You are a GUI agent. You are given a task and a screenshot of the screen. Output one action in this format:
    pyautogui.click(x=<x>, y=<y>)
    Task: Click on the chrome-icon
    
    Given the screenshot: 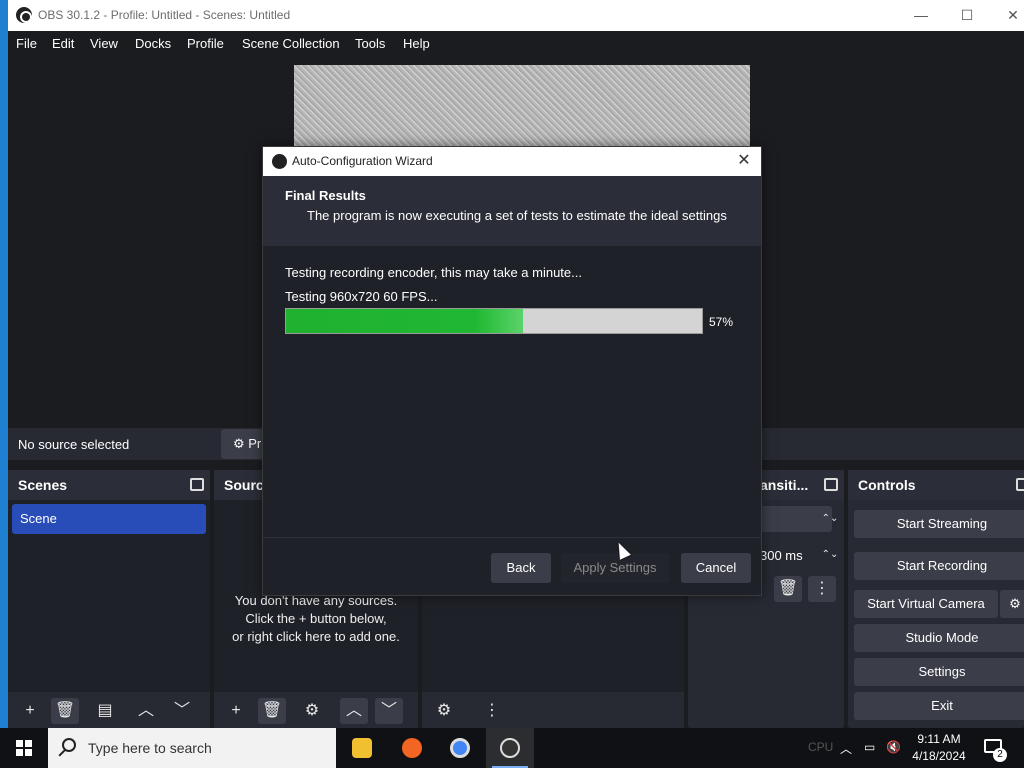 What is the action you would take?
    pyautogui.click(x=460, y=748)
    